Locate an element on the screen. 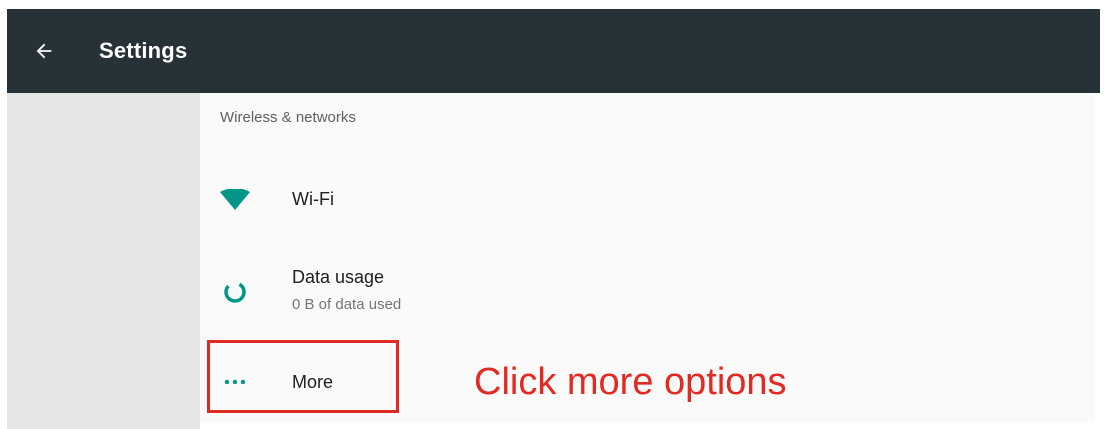 The image size is (1105, 429). more-dots-icon is located at coordinates (235, 382).